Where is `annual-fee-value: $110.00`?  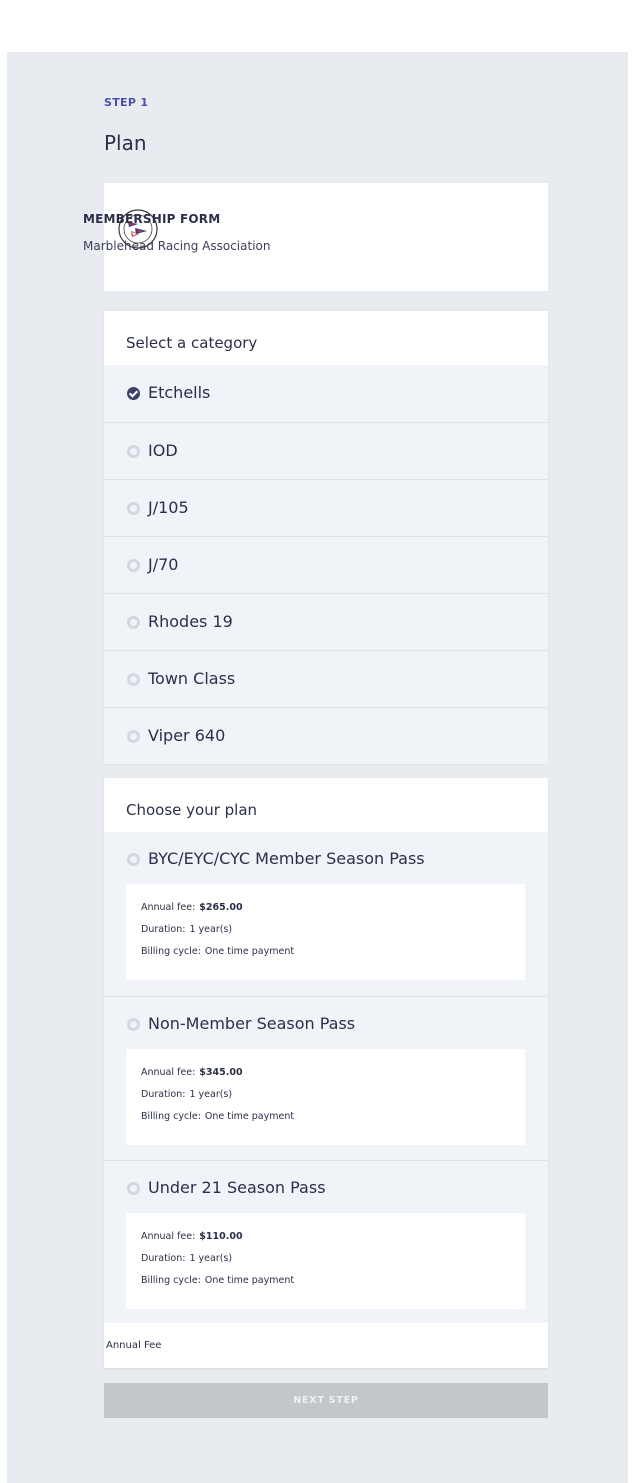 annual-fee-value: $110.00 is located at coordinates (221, 1236).